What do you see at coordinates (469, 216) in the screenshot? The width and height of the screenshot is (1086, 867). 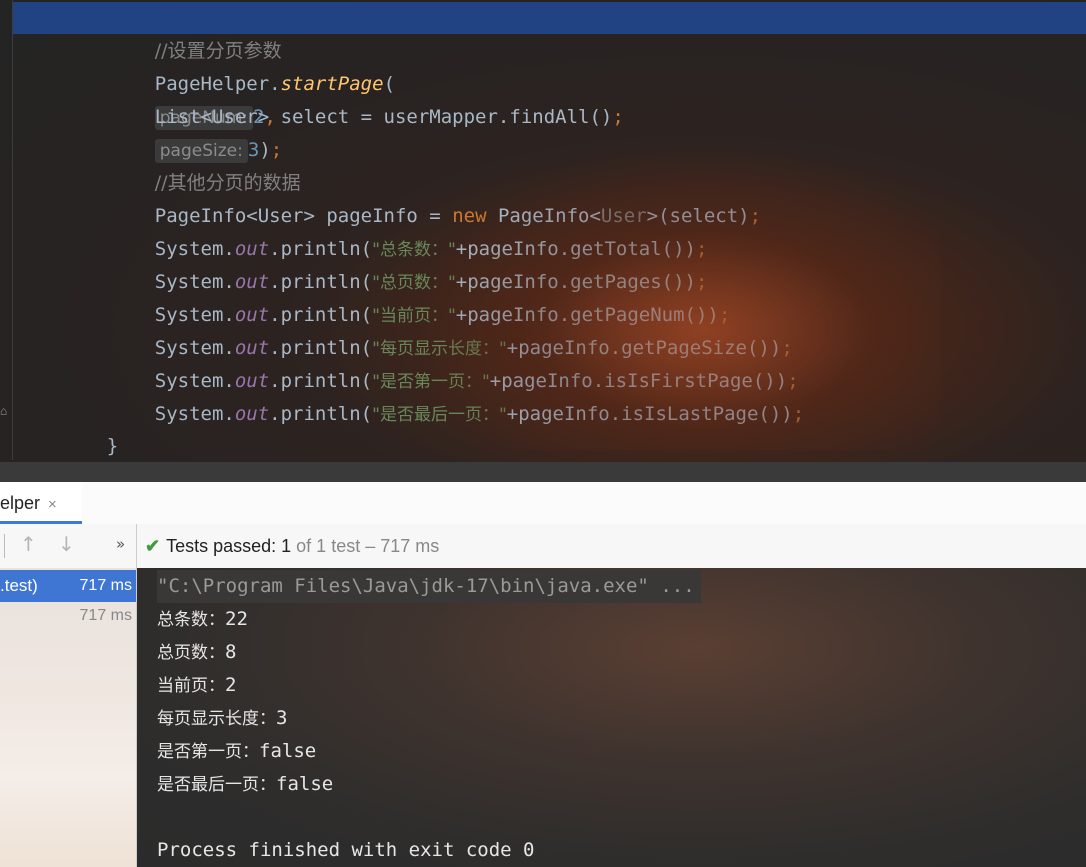 I see `code-keyword: new` at bounding box center [469, 216].